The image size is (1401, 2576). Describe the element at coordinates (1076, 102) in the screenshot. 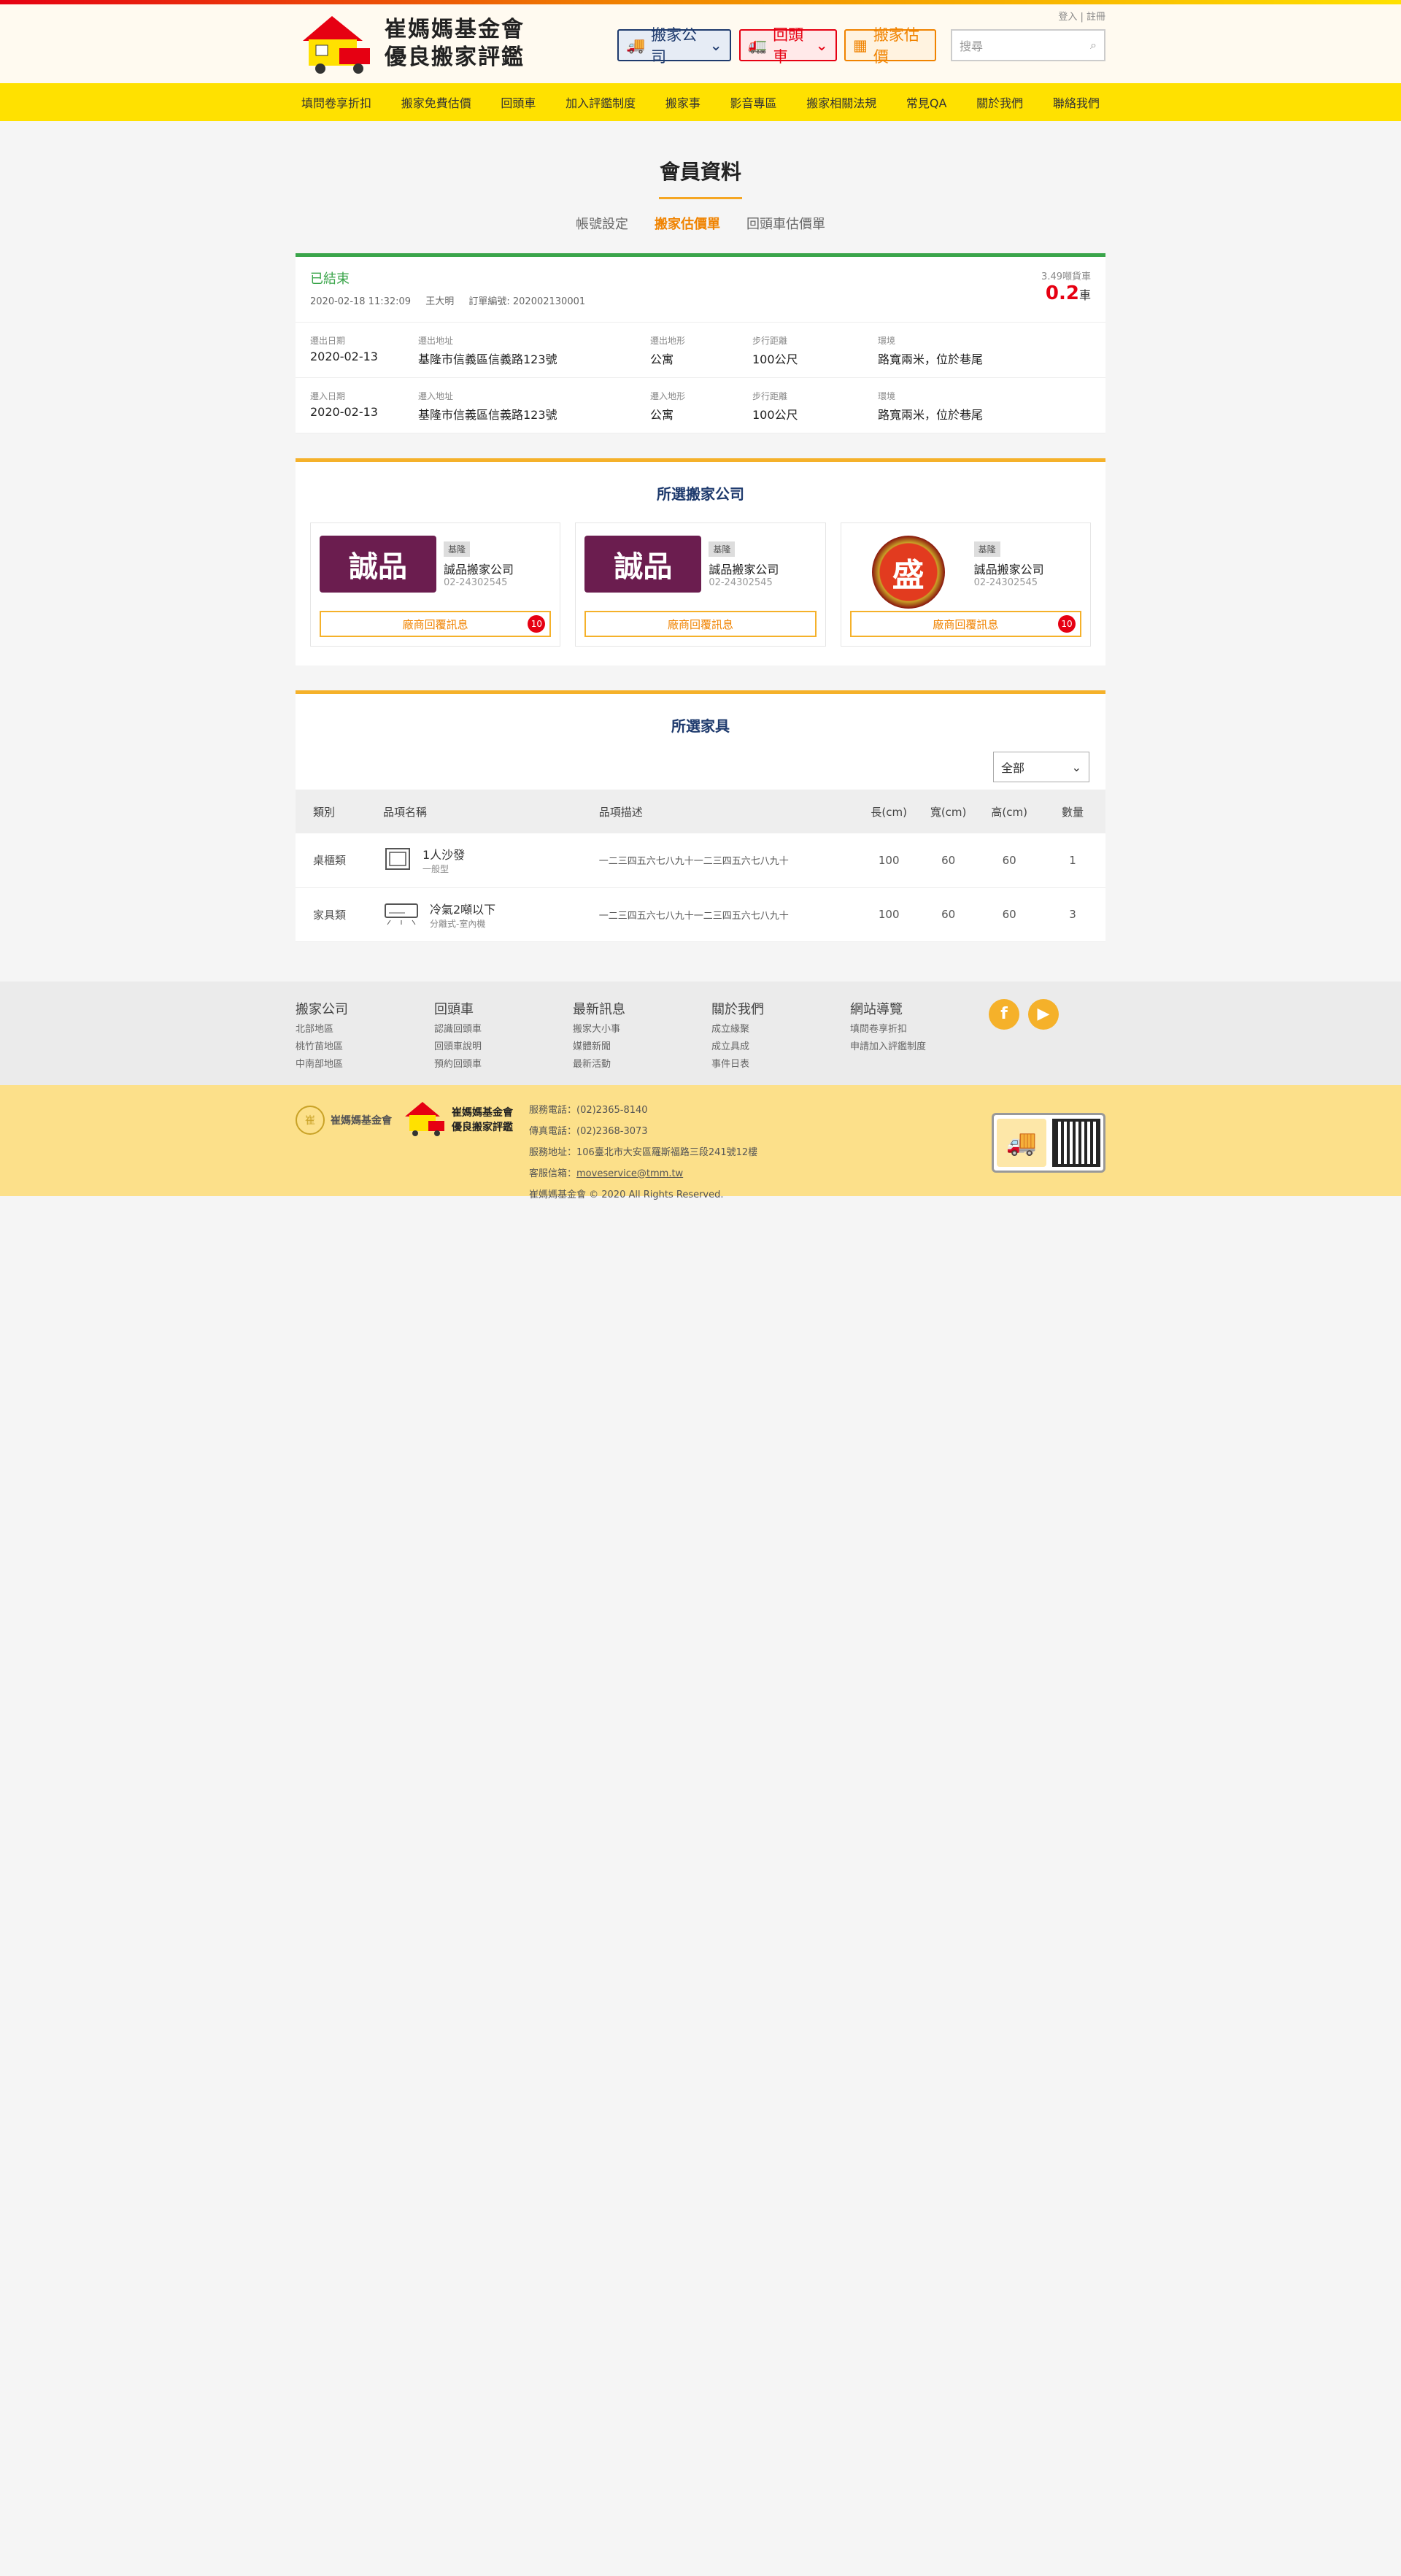

I see `nav-item: 聯絡我們` at that location.